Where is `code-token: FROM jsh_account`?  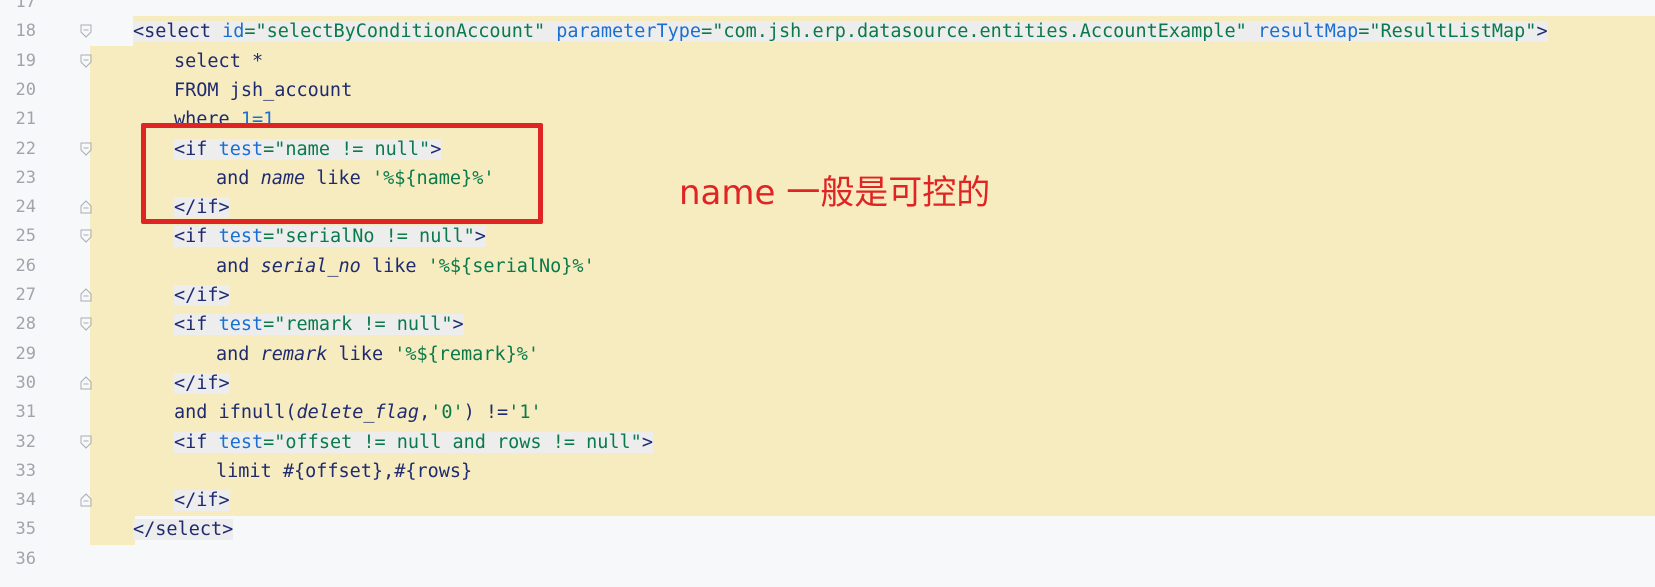 code-token: FROM jsh_account is located at coordinates (263, 90).